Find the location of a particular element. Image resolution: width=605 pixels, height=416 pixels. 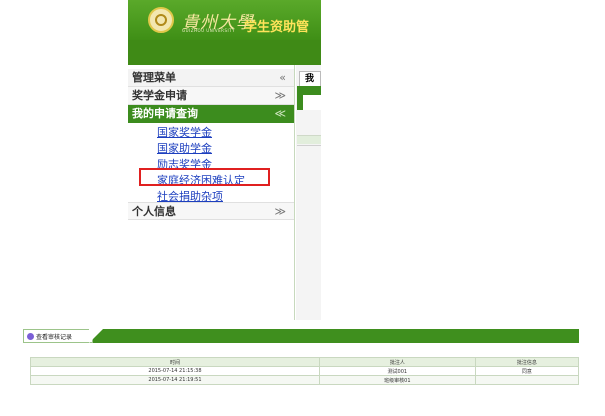

content-tab: 我 is located at coordinates (310, 78).